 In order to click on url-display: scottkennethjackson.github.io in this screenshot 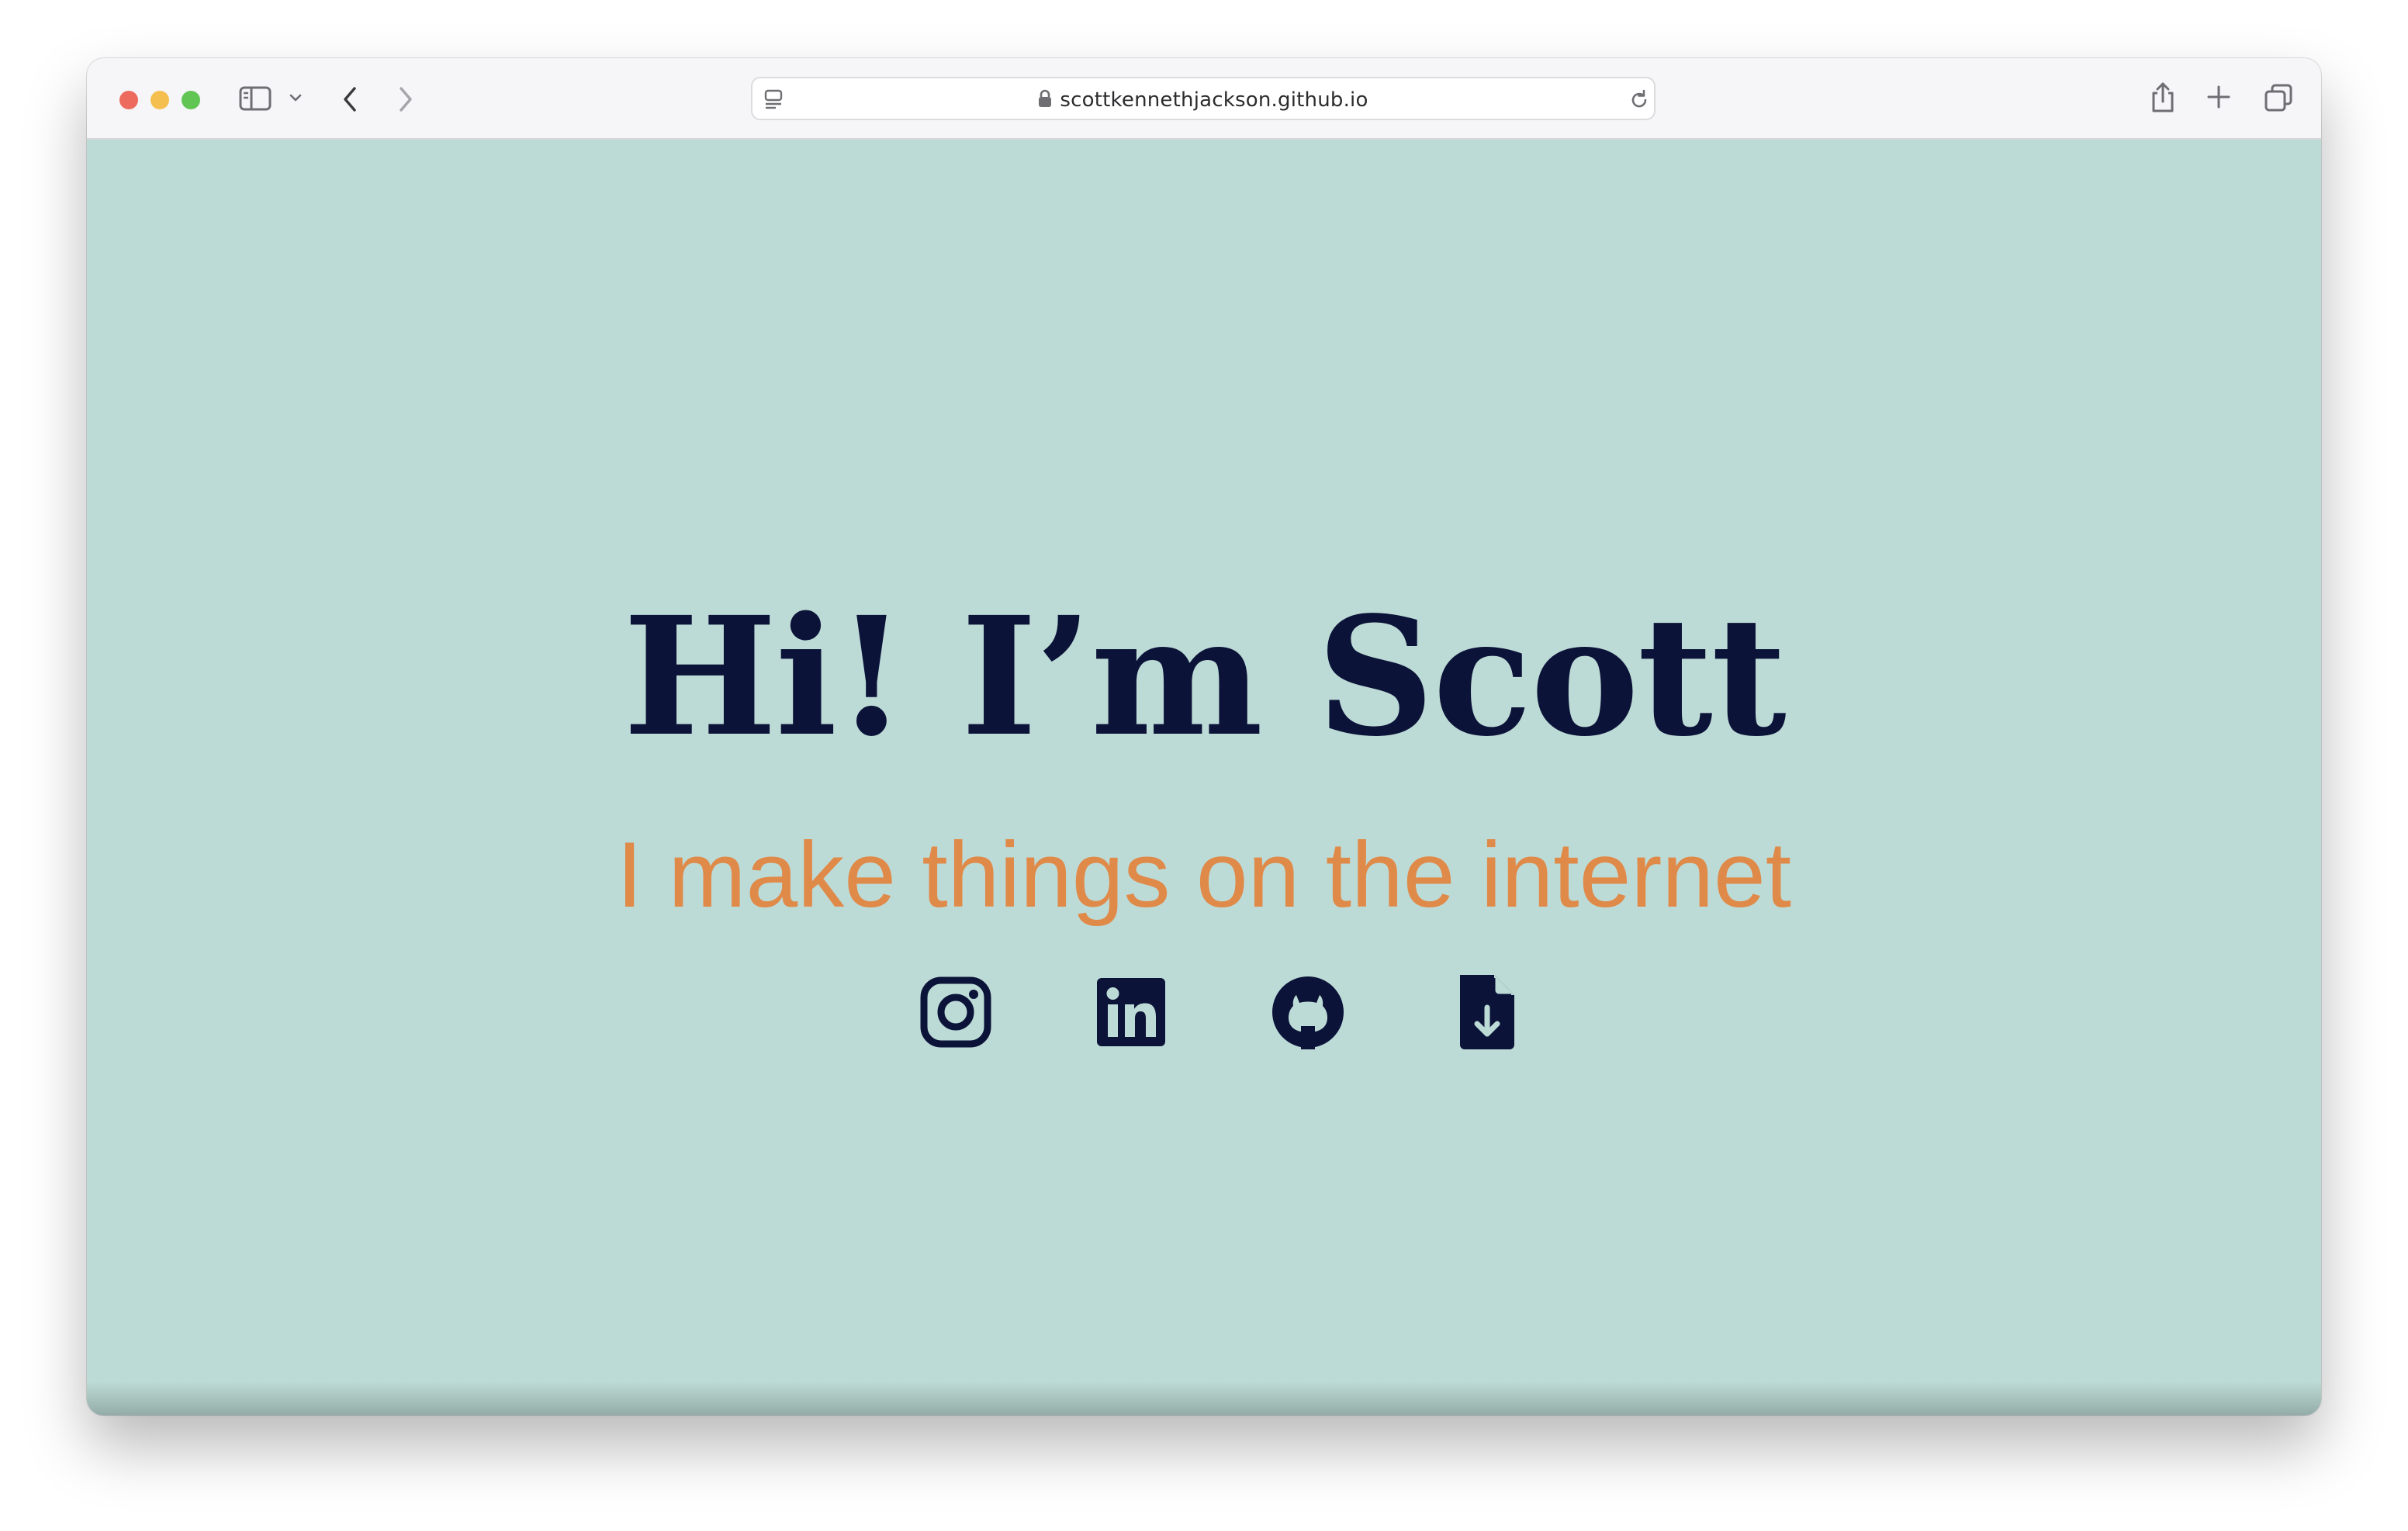, I will do `click(1203, 100)`.